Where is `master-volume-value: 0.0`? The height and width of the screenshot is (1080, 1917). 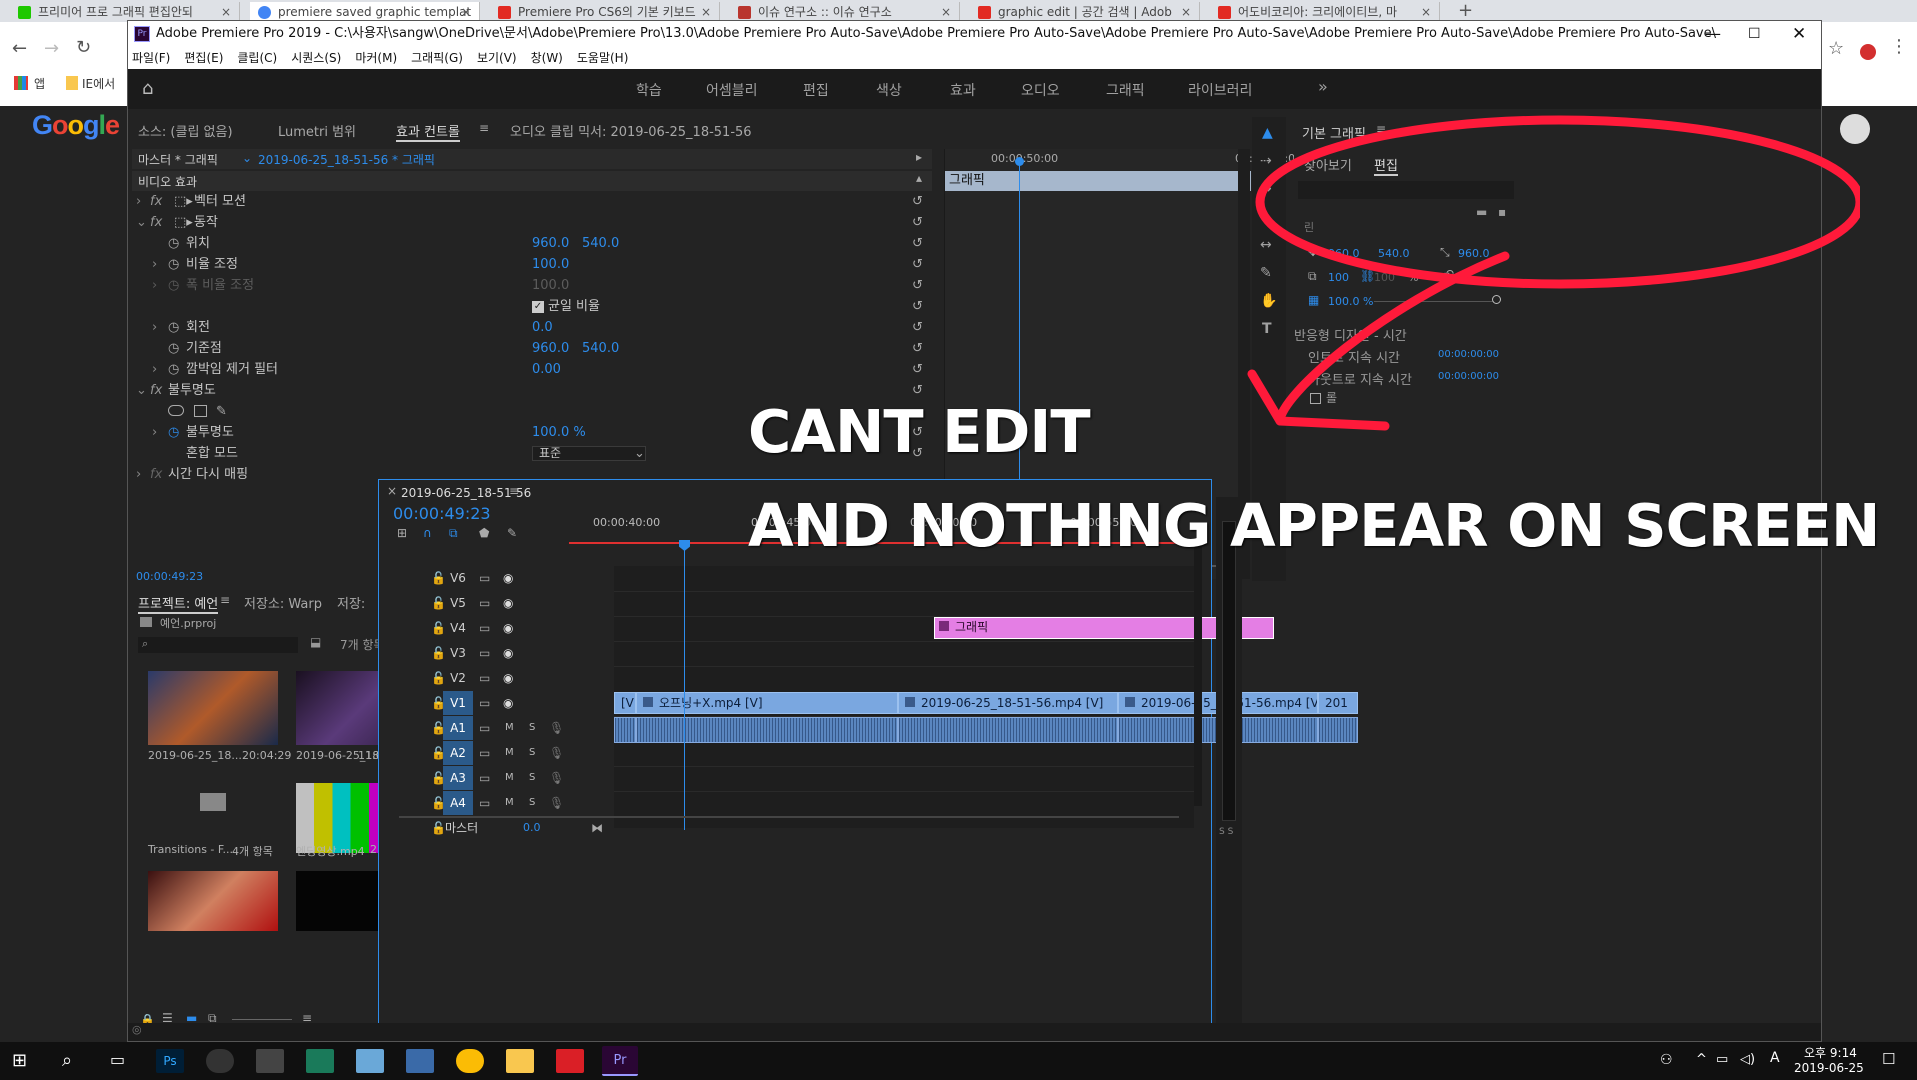
master-volume-value: 0.0 is located at coordinates (532, 828).